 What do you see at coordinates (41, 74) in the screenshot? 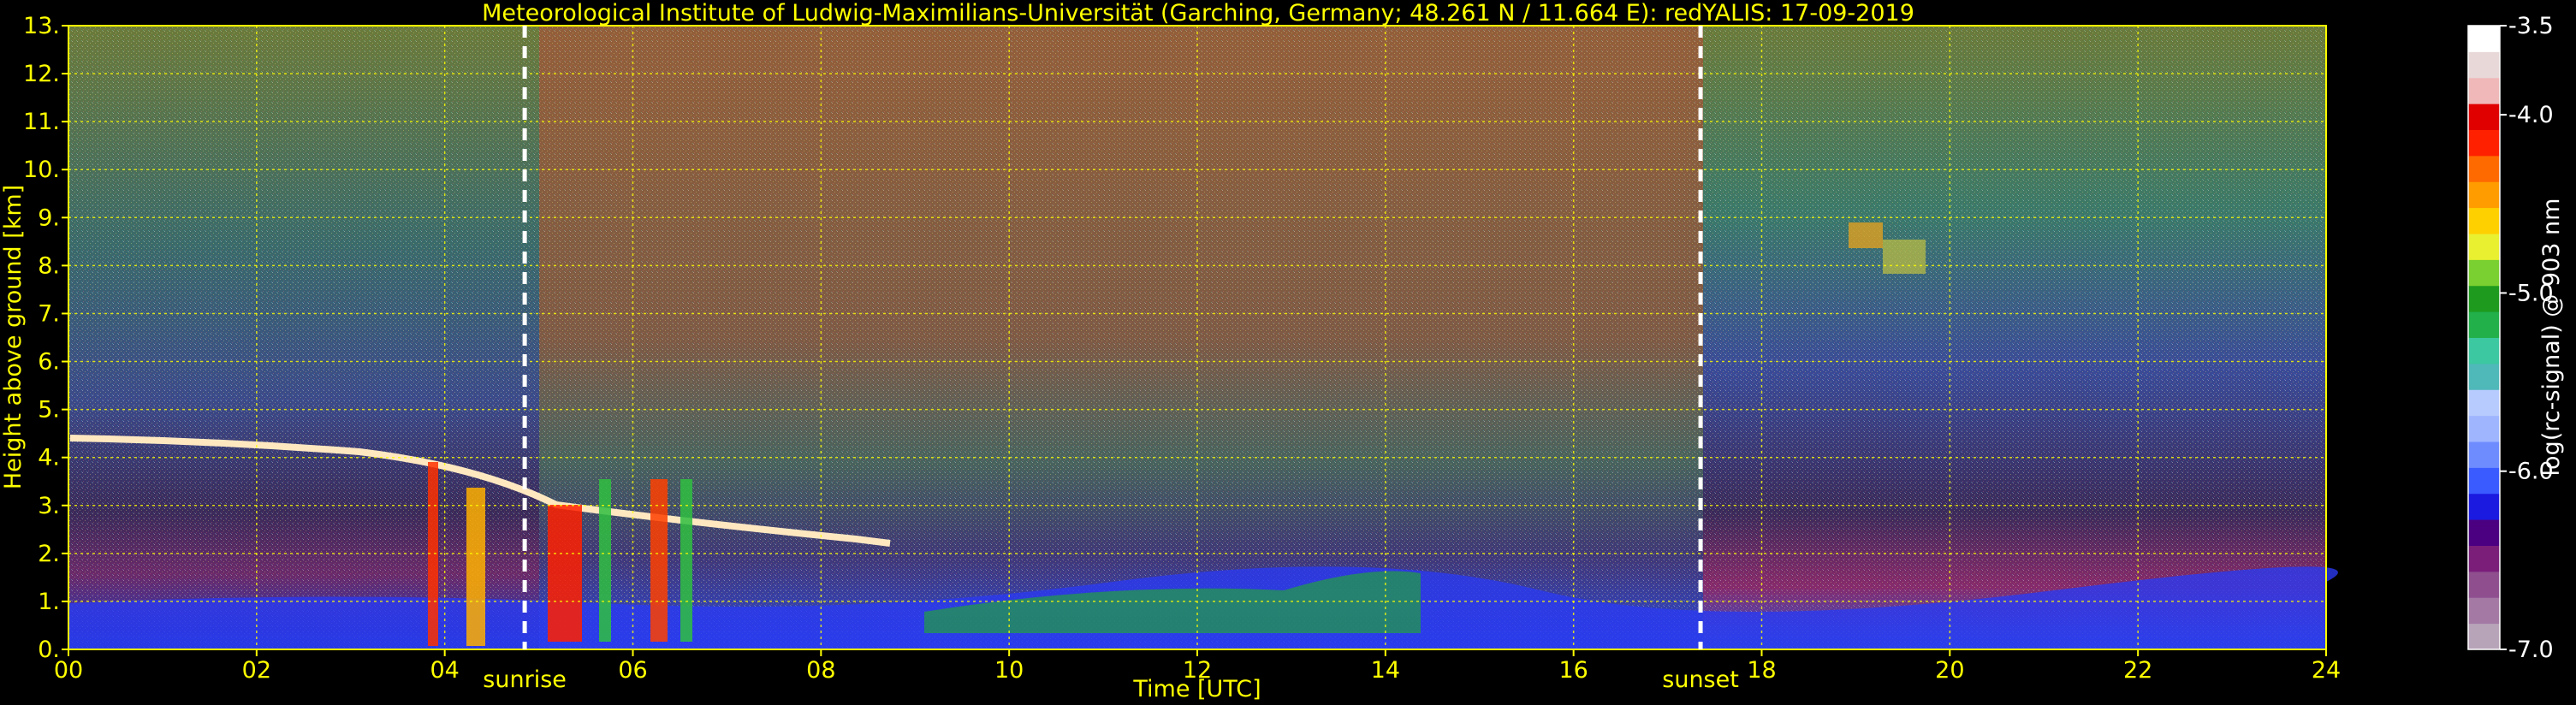
I see `y-tick-label: 12.` at bounding box center [41, 74].